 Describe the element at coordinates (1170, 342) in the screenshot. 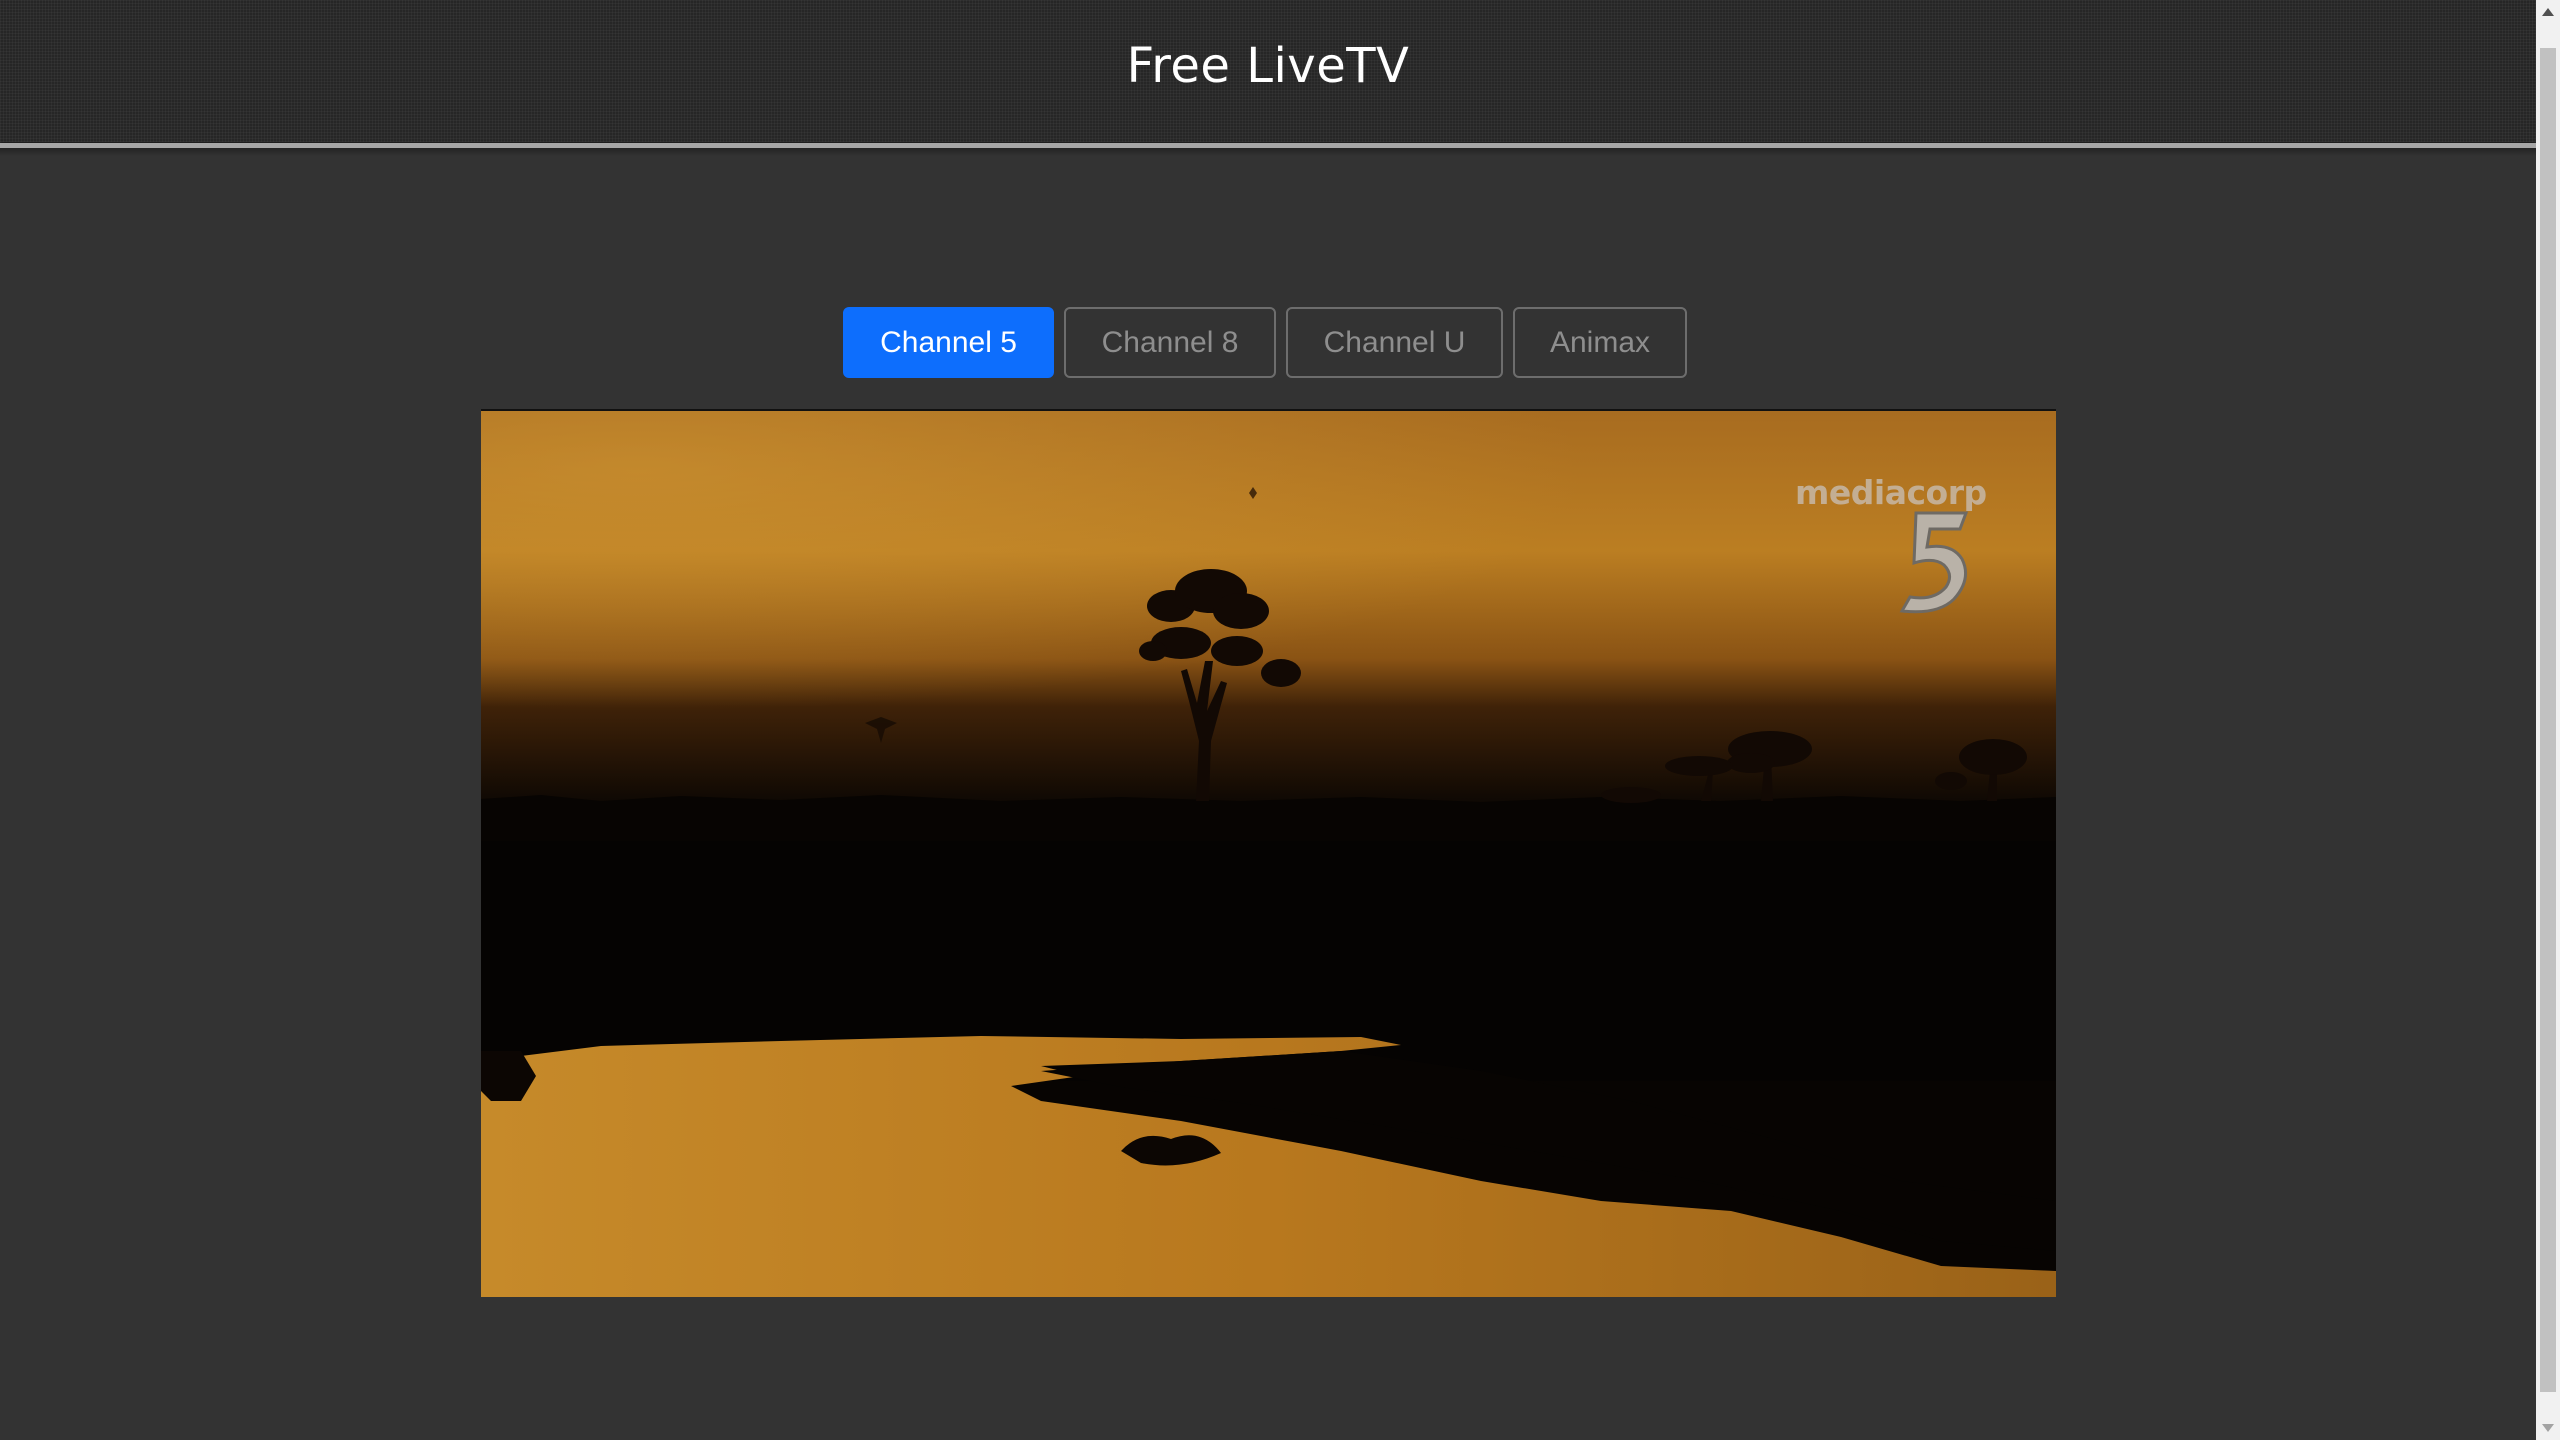

I see `channel-8-button: Channel 8` at that location.